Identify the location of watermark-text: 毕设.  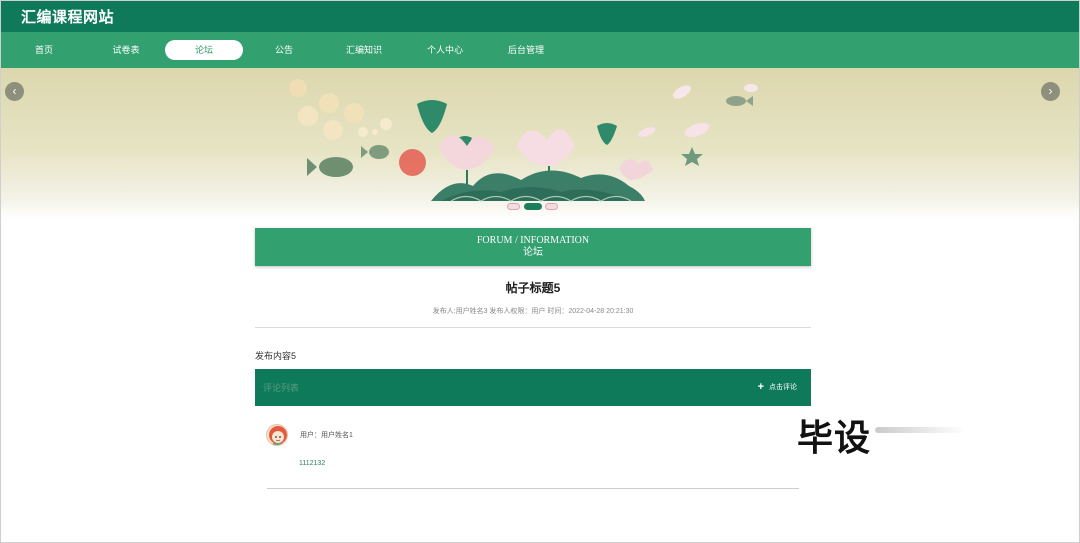
(834, 437).